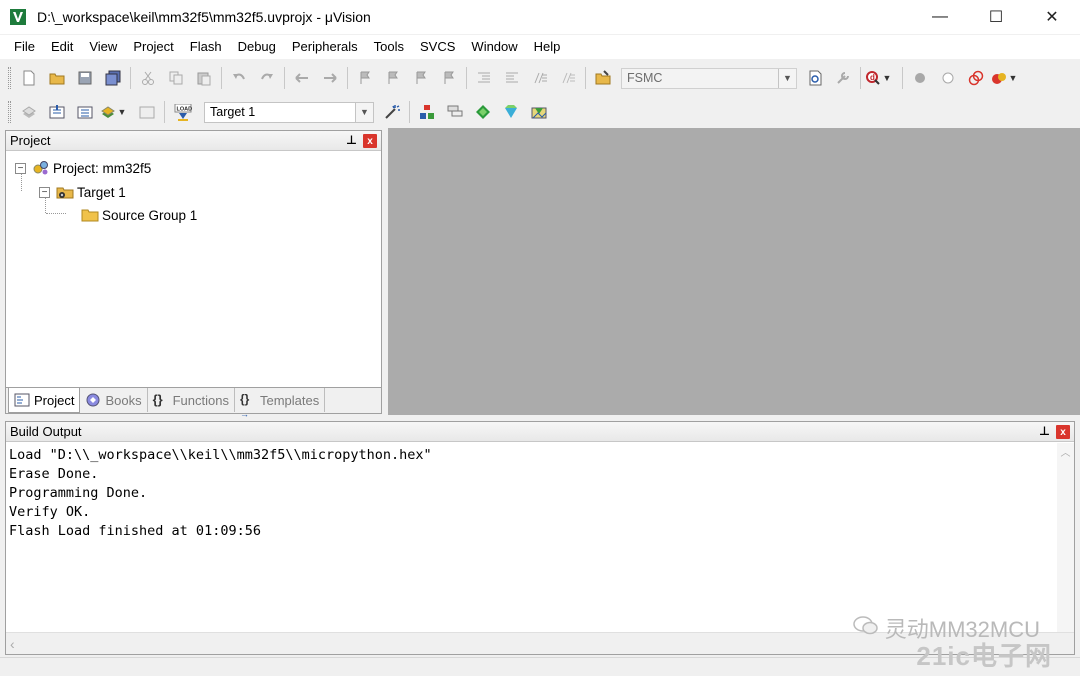 The image size is (1080, 676). I want to click on enable-breakpoint-button, so click(948, 78).